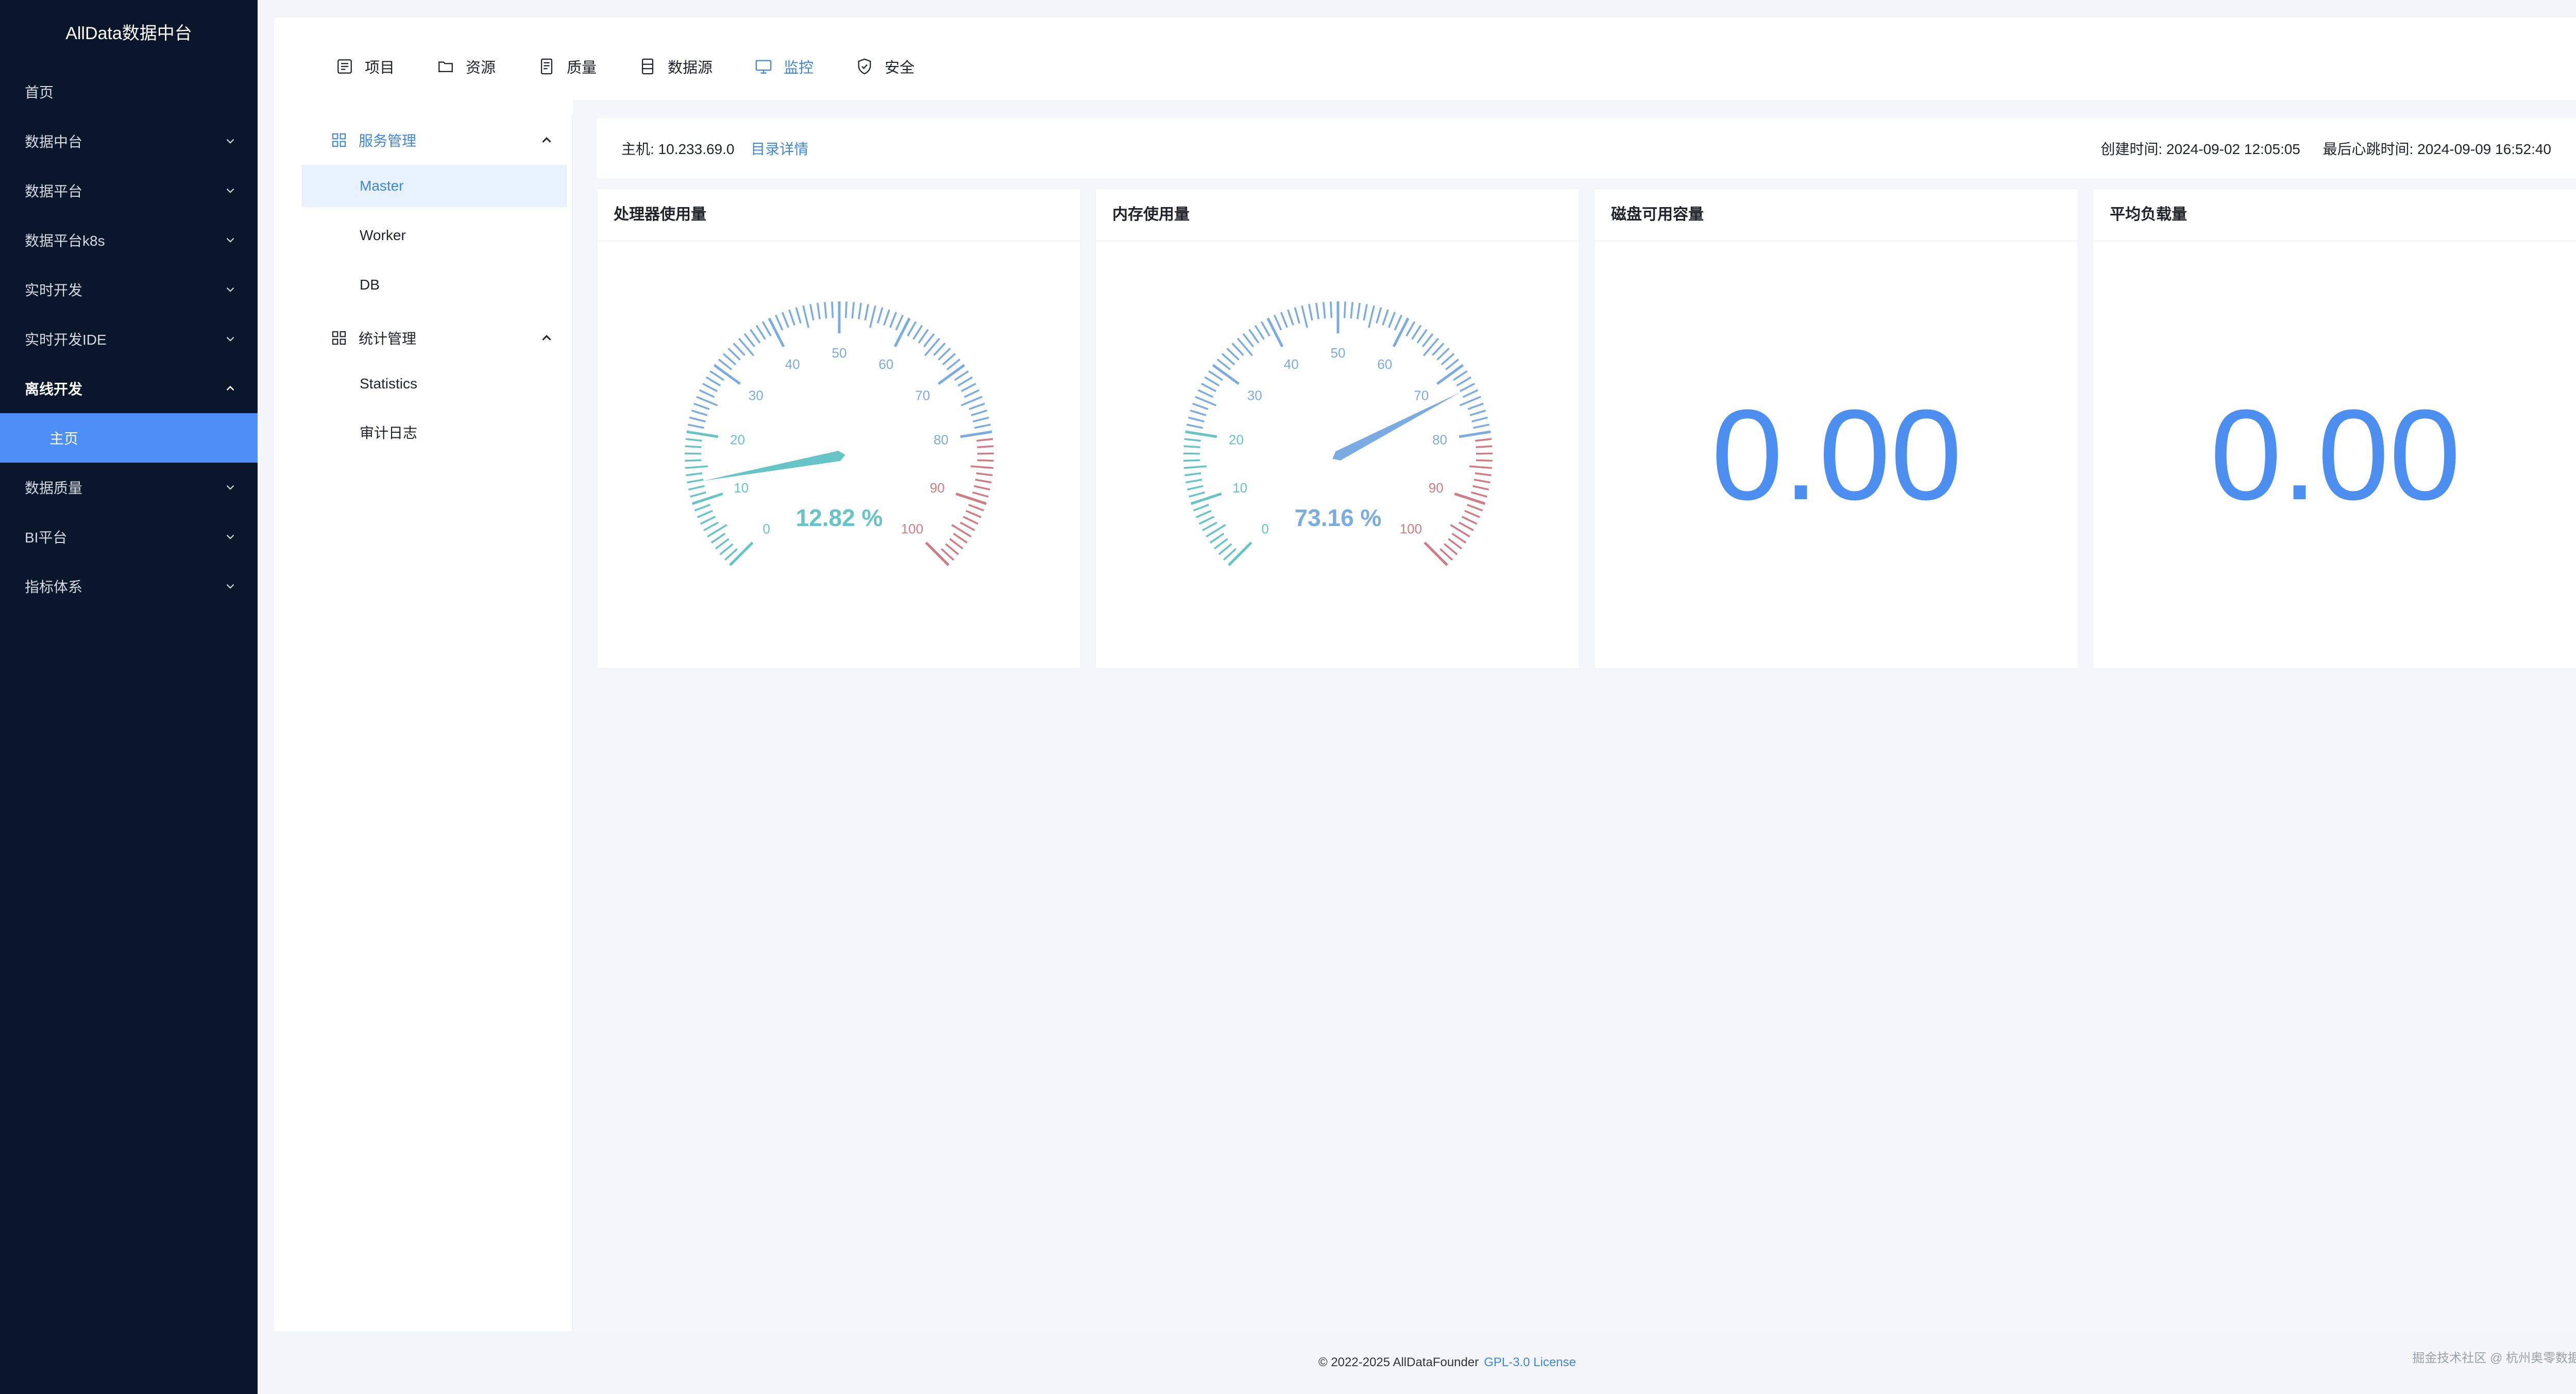 The width and height of the screenshot is (2576, 1394). Describe the element at coordinates (129, 487) in the screenshot. I see `sidebar-item: 数据质量` at that location.